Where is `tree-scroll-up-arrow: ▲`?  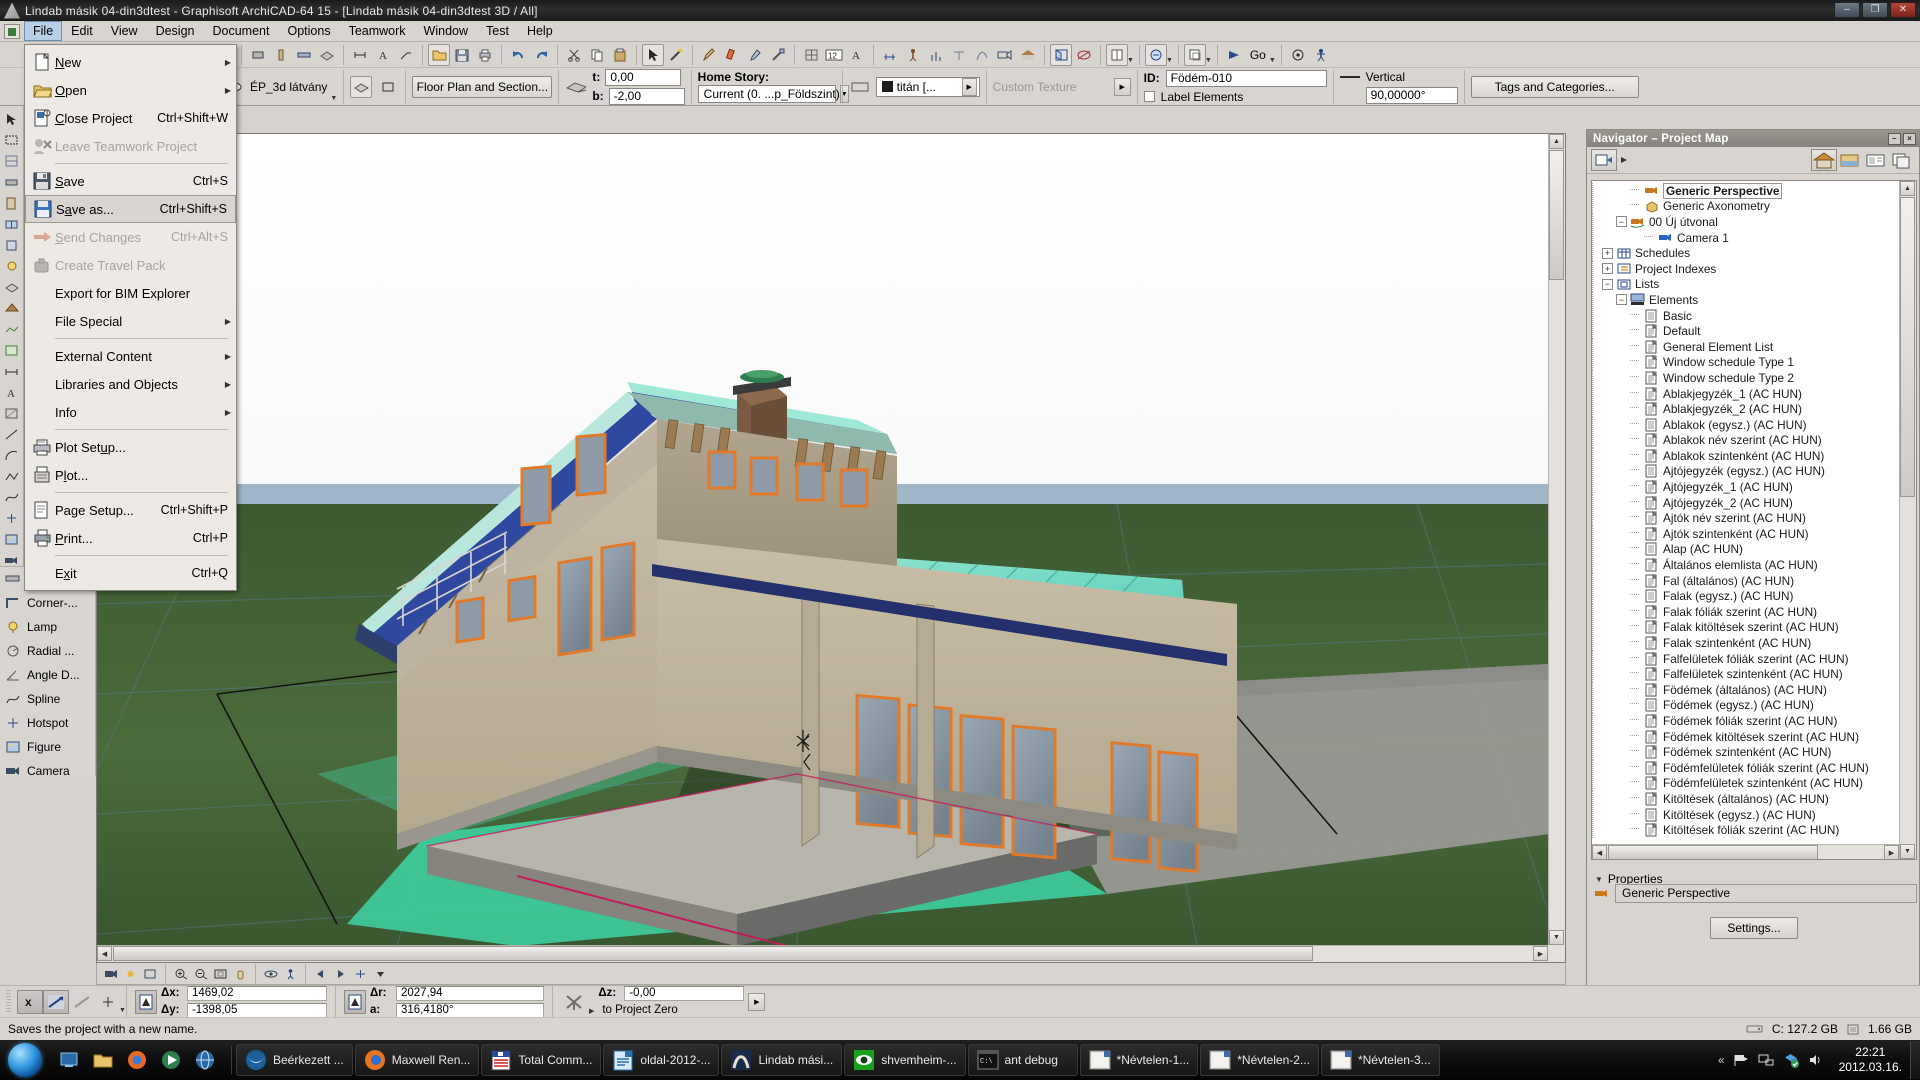
tree-scroll-up-arrow: ▲ is located at coordinates (1907, 188).